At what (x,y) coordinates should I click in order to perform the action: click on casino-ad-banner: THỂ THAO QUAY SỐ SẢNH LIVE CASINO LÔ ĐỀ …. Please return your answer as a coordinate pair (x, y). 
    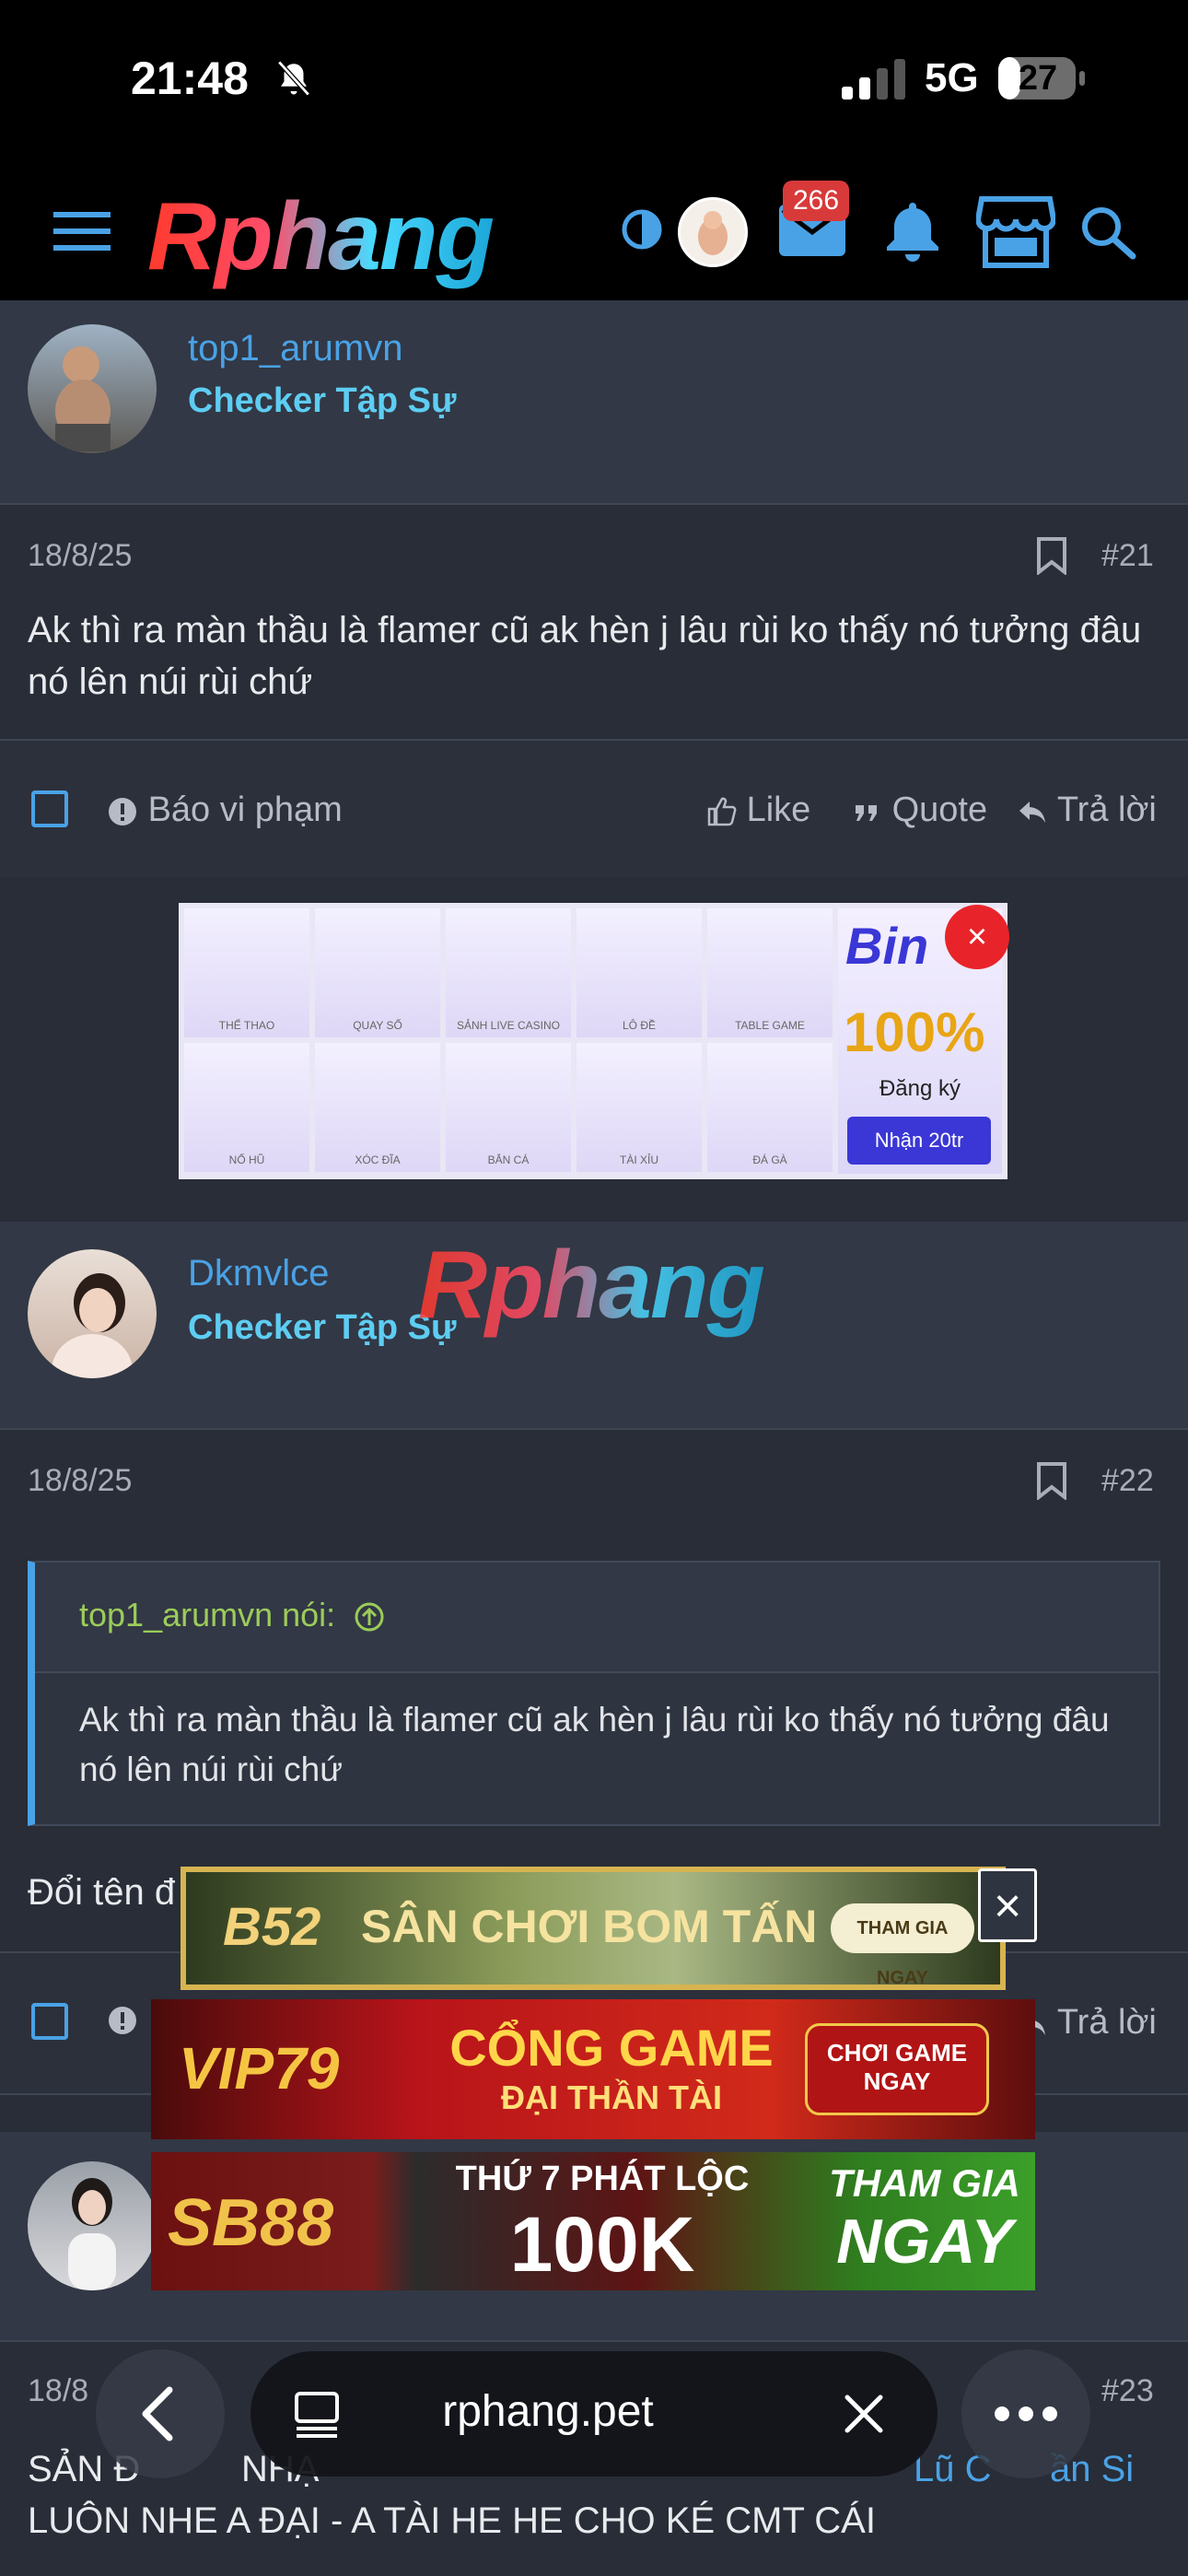
    Looking at the image, I should click on (593, 1041).